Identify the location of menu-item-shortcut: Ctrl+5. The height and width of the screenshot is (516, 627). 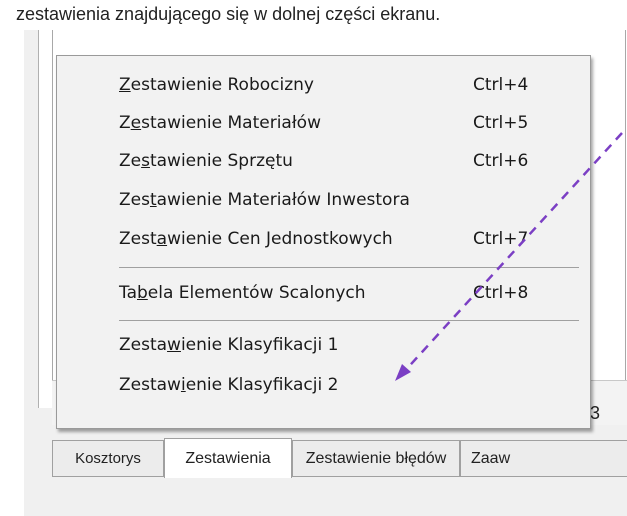
(501, 123).